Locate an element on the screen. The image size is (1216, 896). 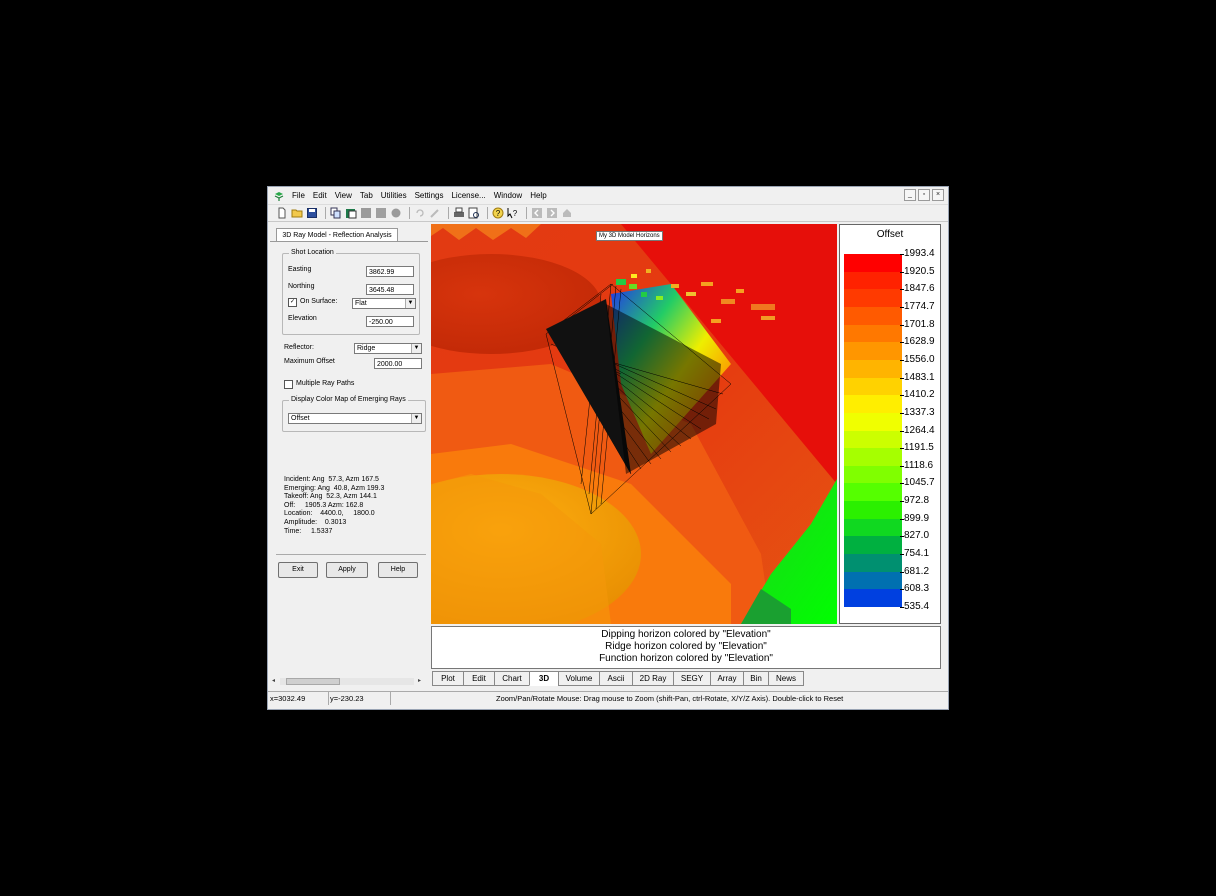
tab-ray-model: 3D Ray Model - Reflection Analysis is located at coordinates (337, 235).